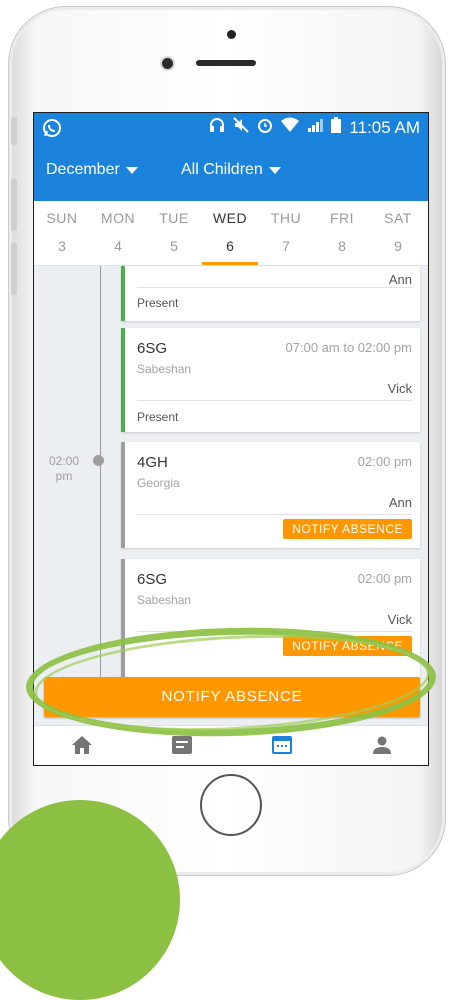  I want to click on signal-icon, so click(315, 127).